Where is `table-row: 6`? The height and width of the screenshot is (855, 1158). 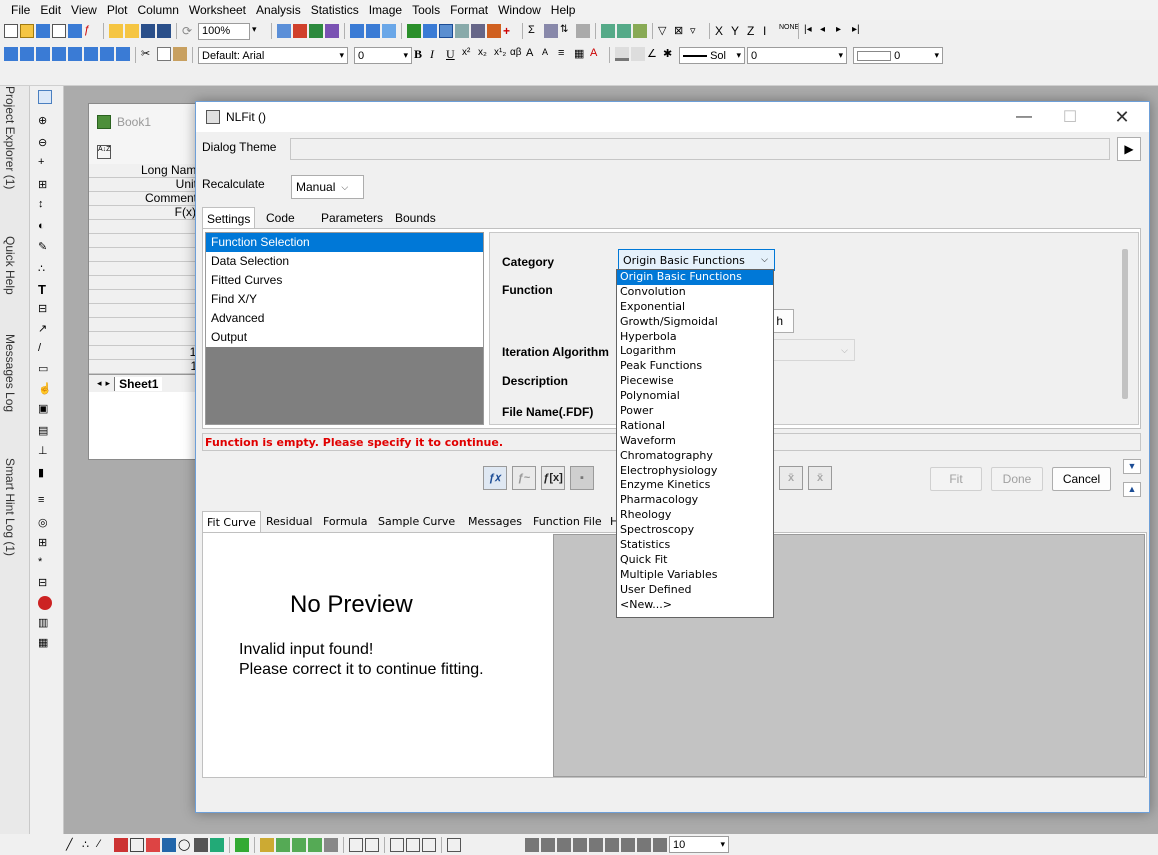
table-row: 6 is located at coordinates (148, 297).